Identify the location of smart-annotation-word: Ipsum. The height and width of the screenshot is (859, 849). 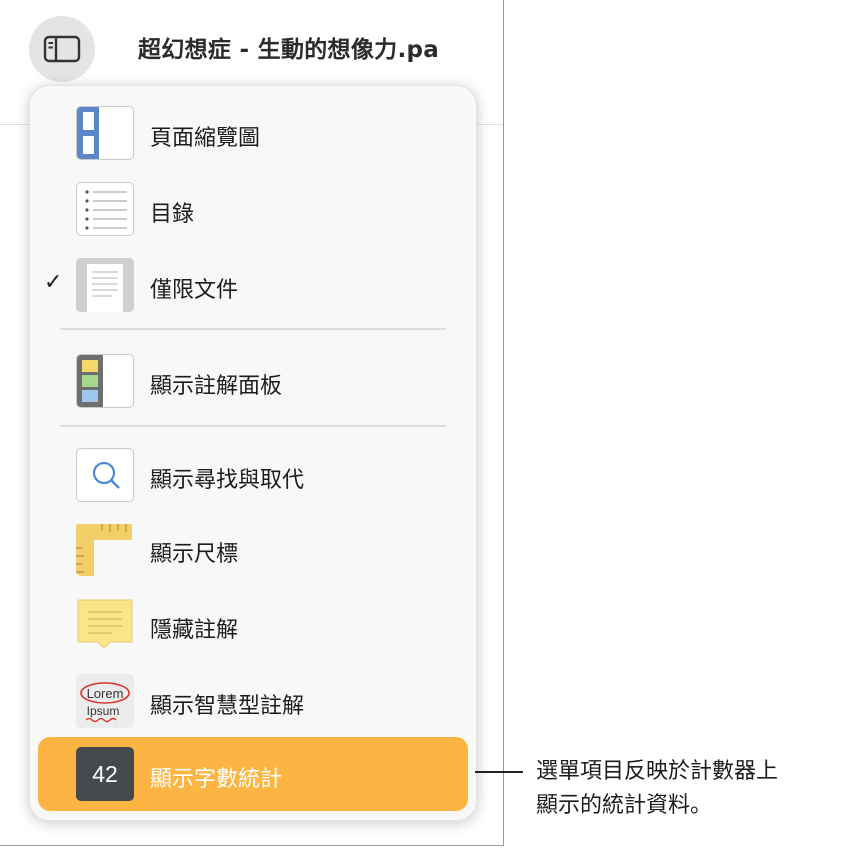
(103, 711).